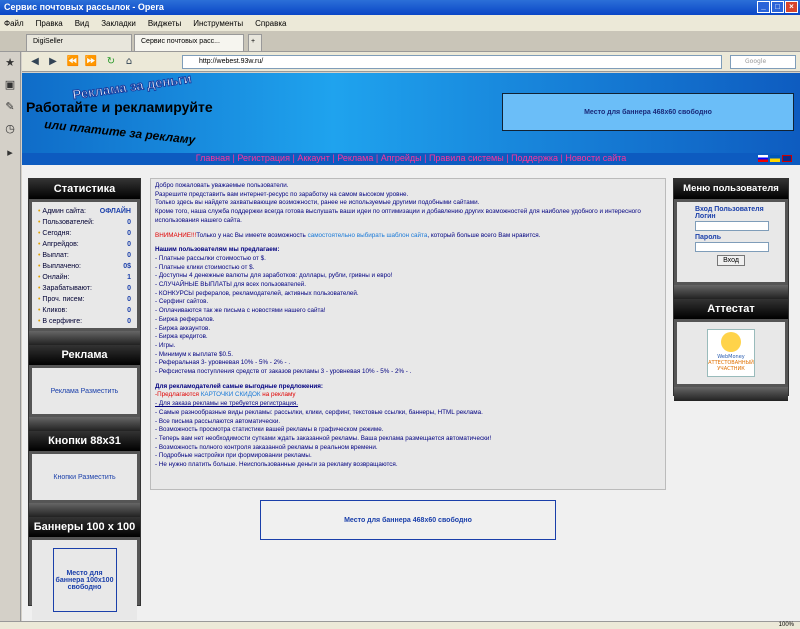 Image resolution: width=800 pixels, height=629 pixels. What do you see at coordinates (218, 421) in the screenshot?
I see `list-item: - Все письма рассылаются автоматически.` at bounding box center [218, 421].